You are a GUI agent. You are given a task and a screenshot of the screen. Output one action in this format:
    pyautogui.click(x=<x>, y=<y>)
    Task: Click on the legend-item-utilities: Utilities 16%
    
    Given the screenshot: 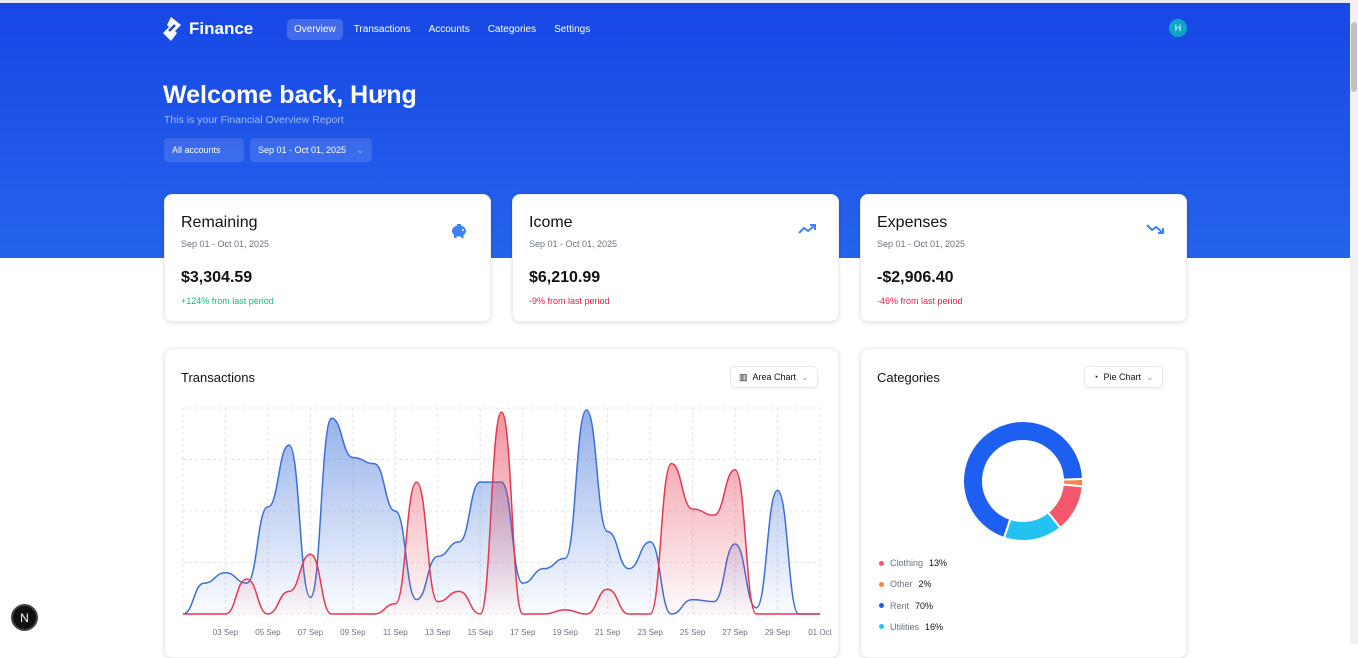 What is the action you would take?
    pyautogui.click(x=911, y=627)
    